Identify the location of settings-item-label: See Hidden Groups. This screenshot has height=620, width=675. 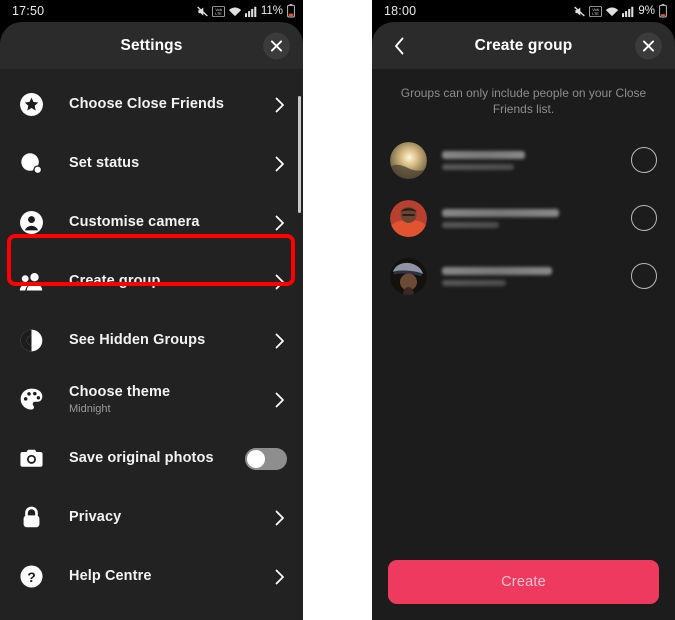
(137, 340).